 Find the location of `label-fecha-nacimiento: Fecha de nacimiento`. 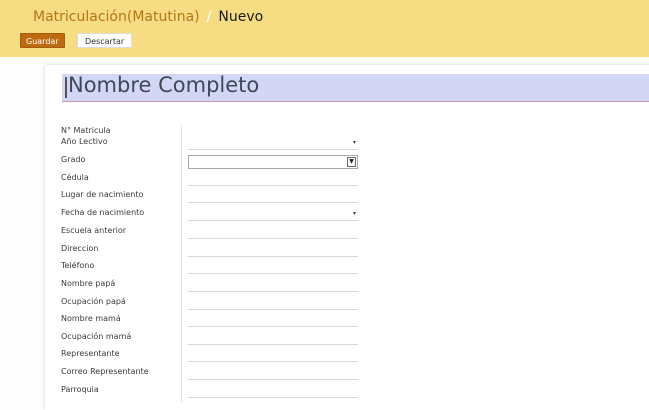

label-fecha-nacimiento: Fecha de nacimiento is located at coordinates (103, 212).